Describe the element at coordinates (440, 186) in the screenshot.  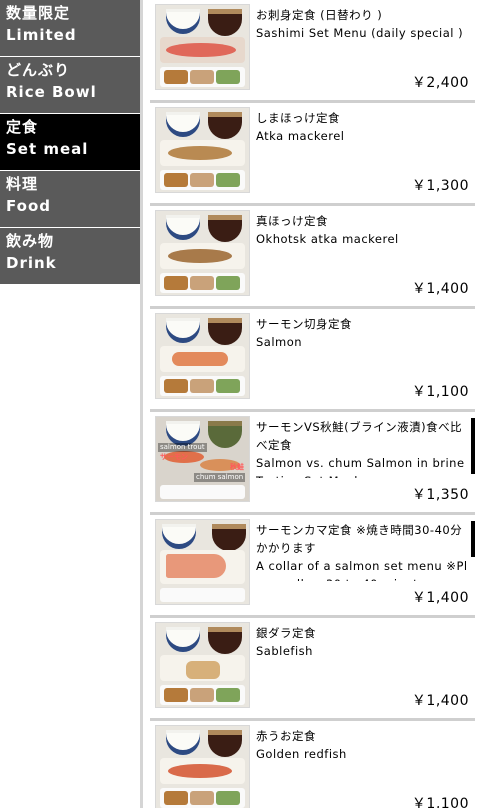
I see `menu-item-price: ￥1,300` at that location.